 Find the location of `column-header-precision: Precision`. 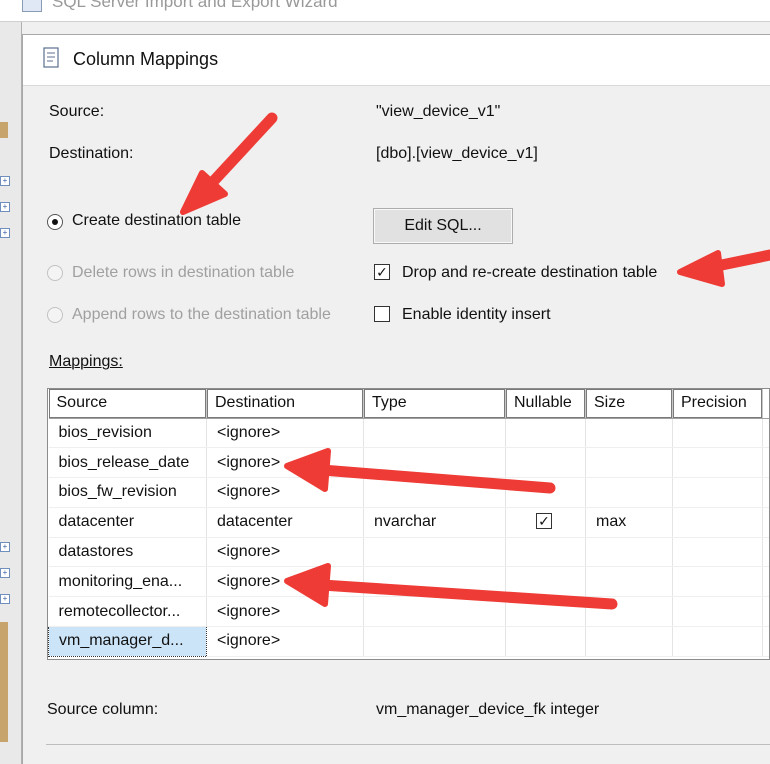

column-header-precision: Precision is located at coordinates (717, 404).